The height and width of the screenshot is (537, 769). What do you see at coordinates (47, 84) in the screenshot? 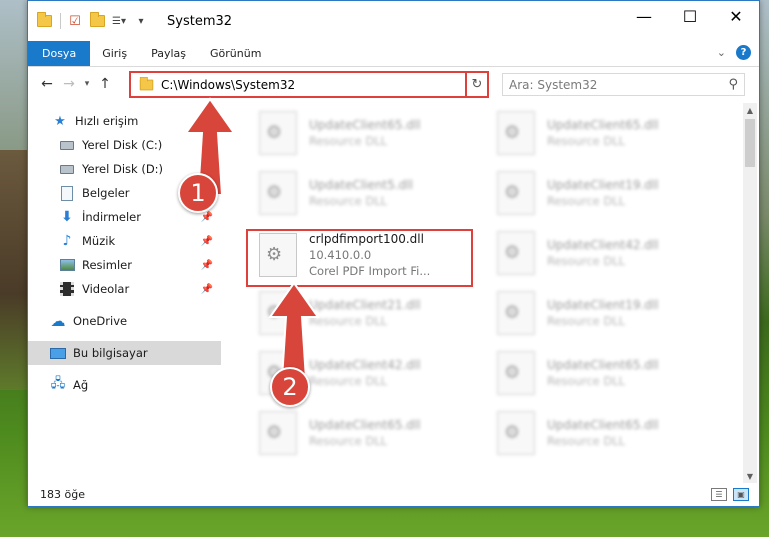
I see `back-arrow-icon: ←` at bounding box center [47, 84].